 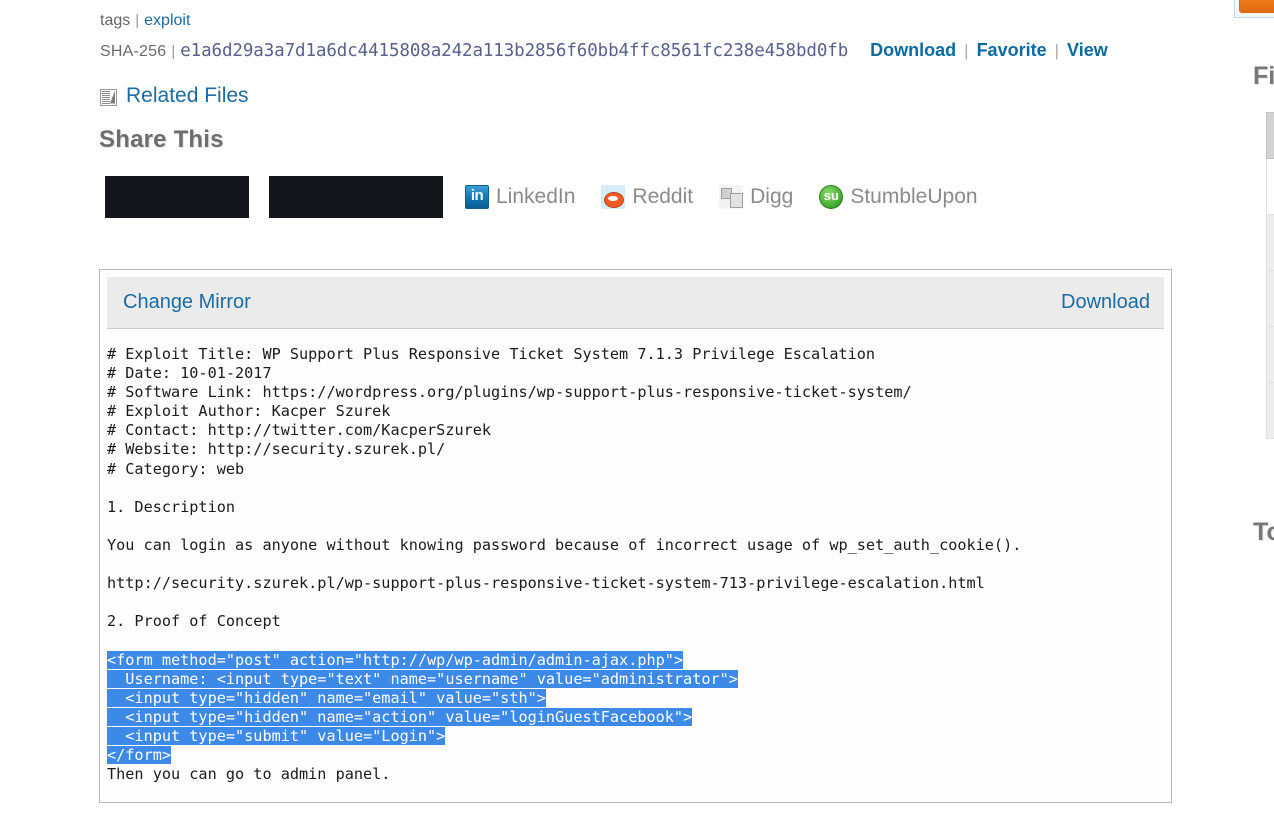 I want to click on calendar-cell-day: 28, so click(x=1270, y=410).